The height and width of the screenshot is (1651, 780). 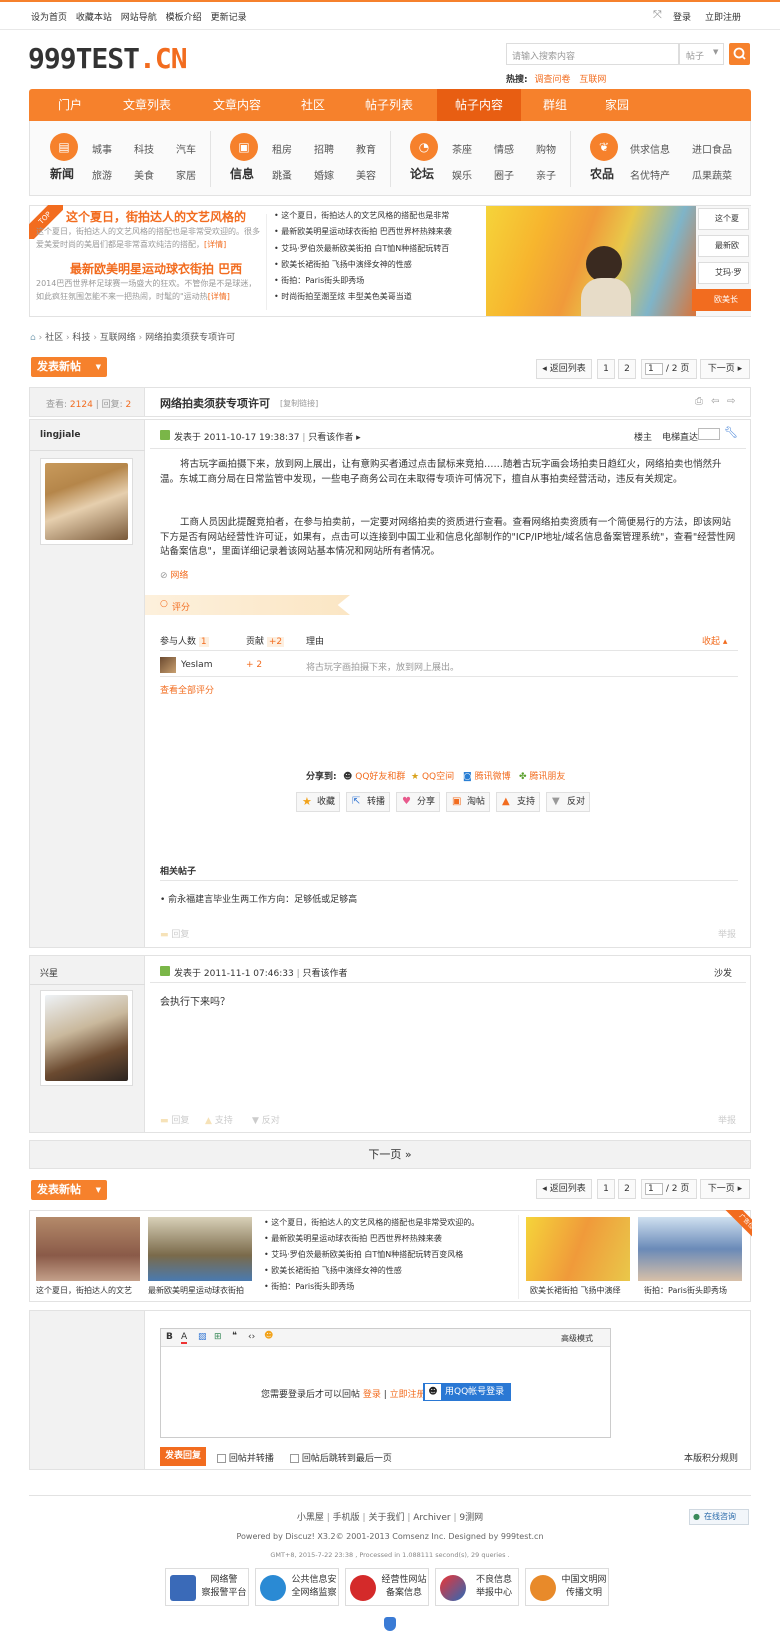 What do you see at coordinates (86, 501) in the screenshot?
I see `avatar` at bounding box center [86, 501].